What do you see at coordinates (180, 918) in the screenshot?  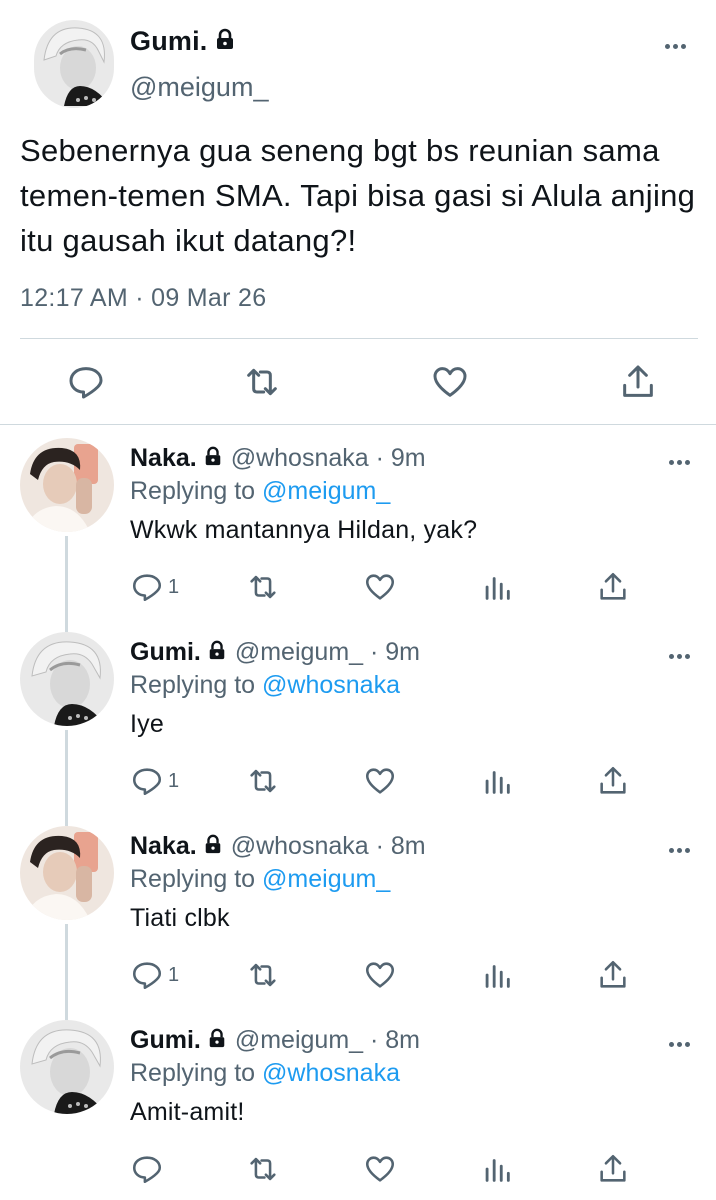 I see `reply-text: Tiati clbk` at bounding box center [180, 918].